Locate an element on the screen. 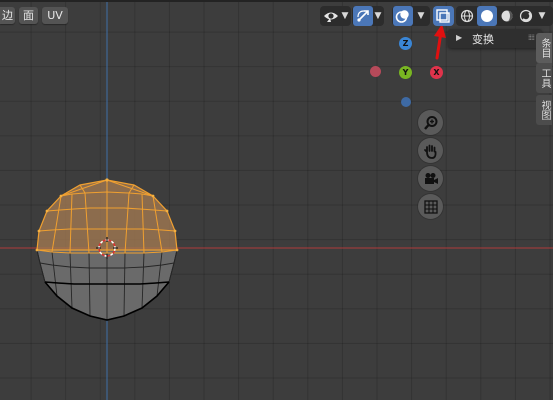 The width and height of the screenshot is (553, 400). visibility-button is located at coordinates (331, 16).